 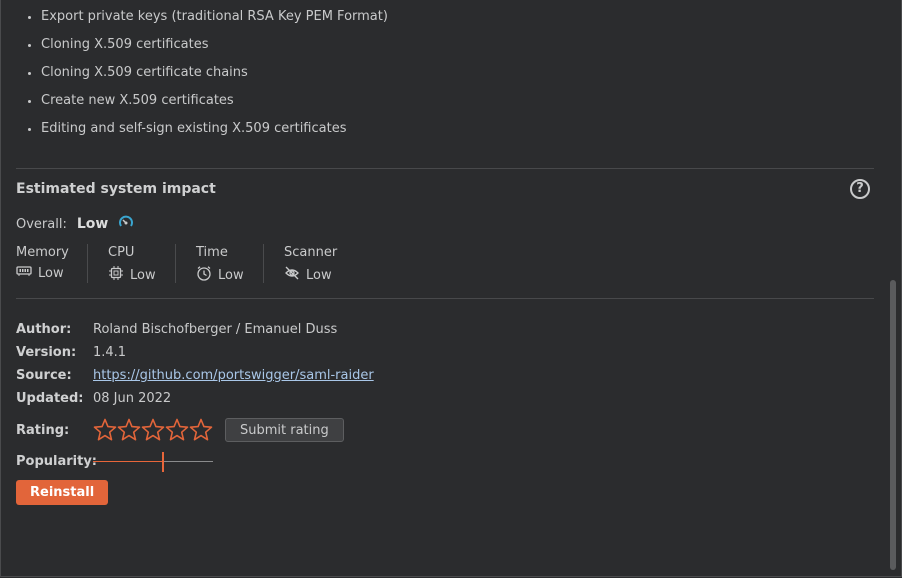 I want to click on metric-scanner: Scanner Low, so click(x=309, y=263).